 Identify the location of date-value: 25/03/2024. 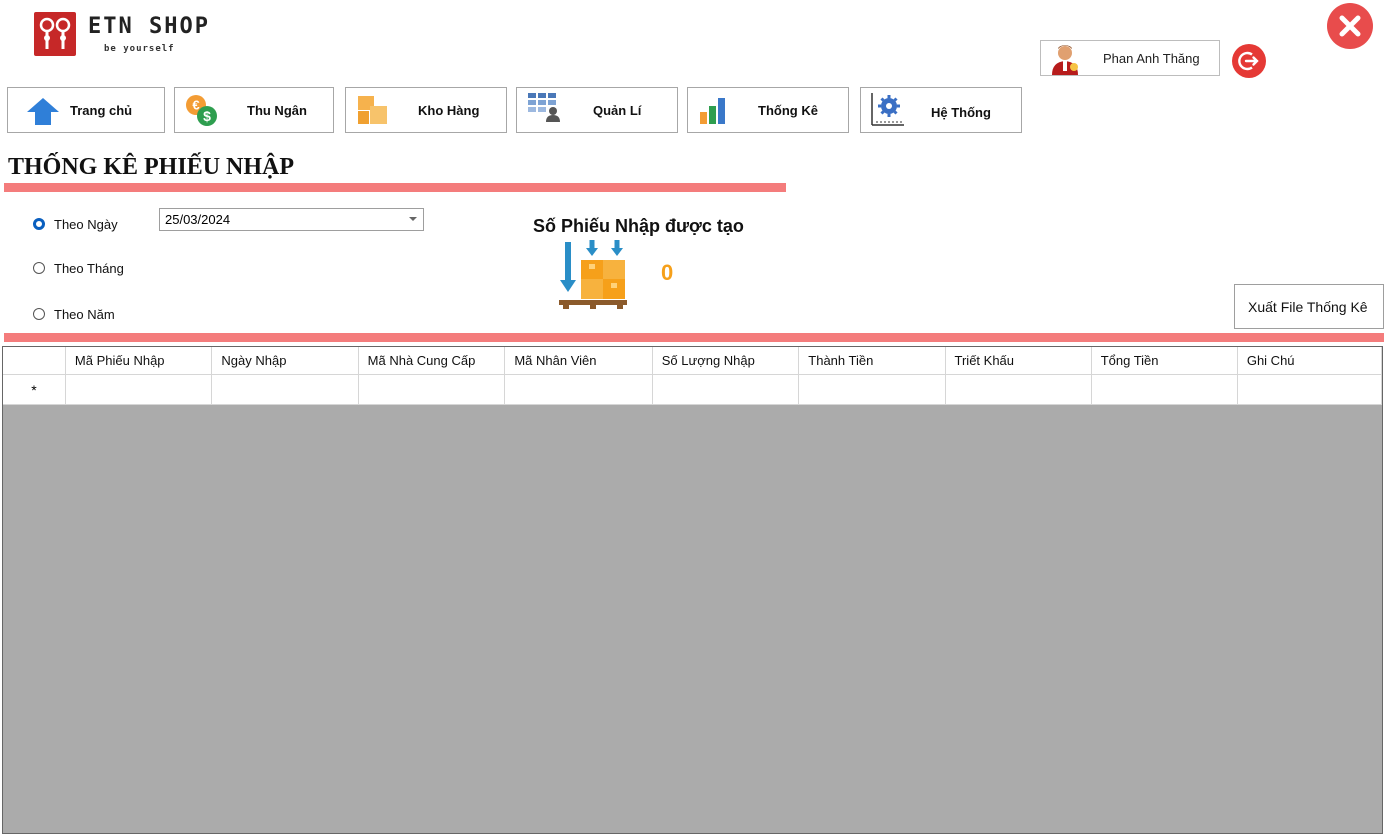
(198, 219).